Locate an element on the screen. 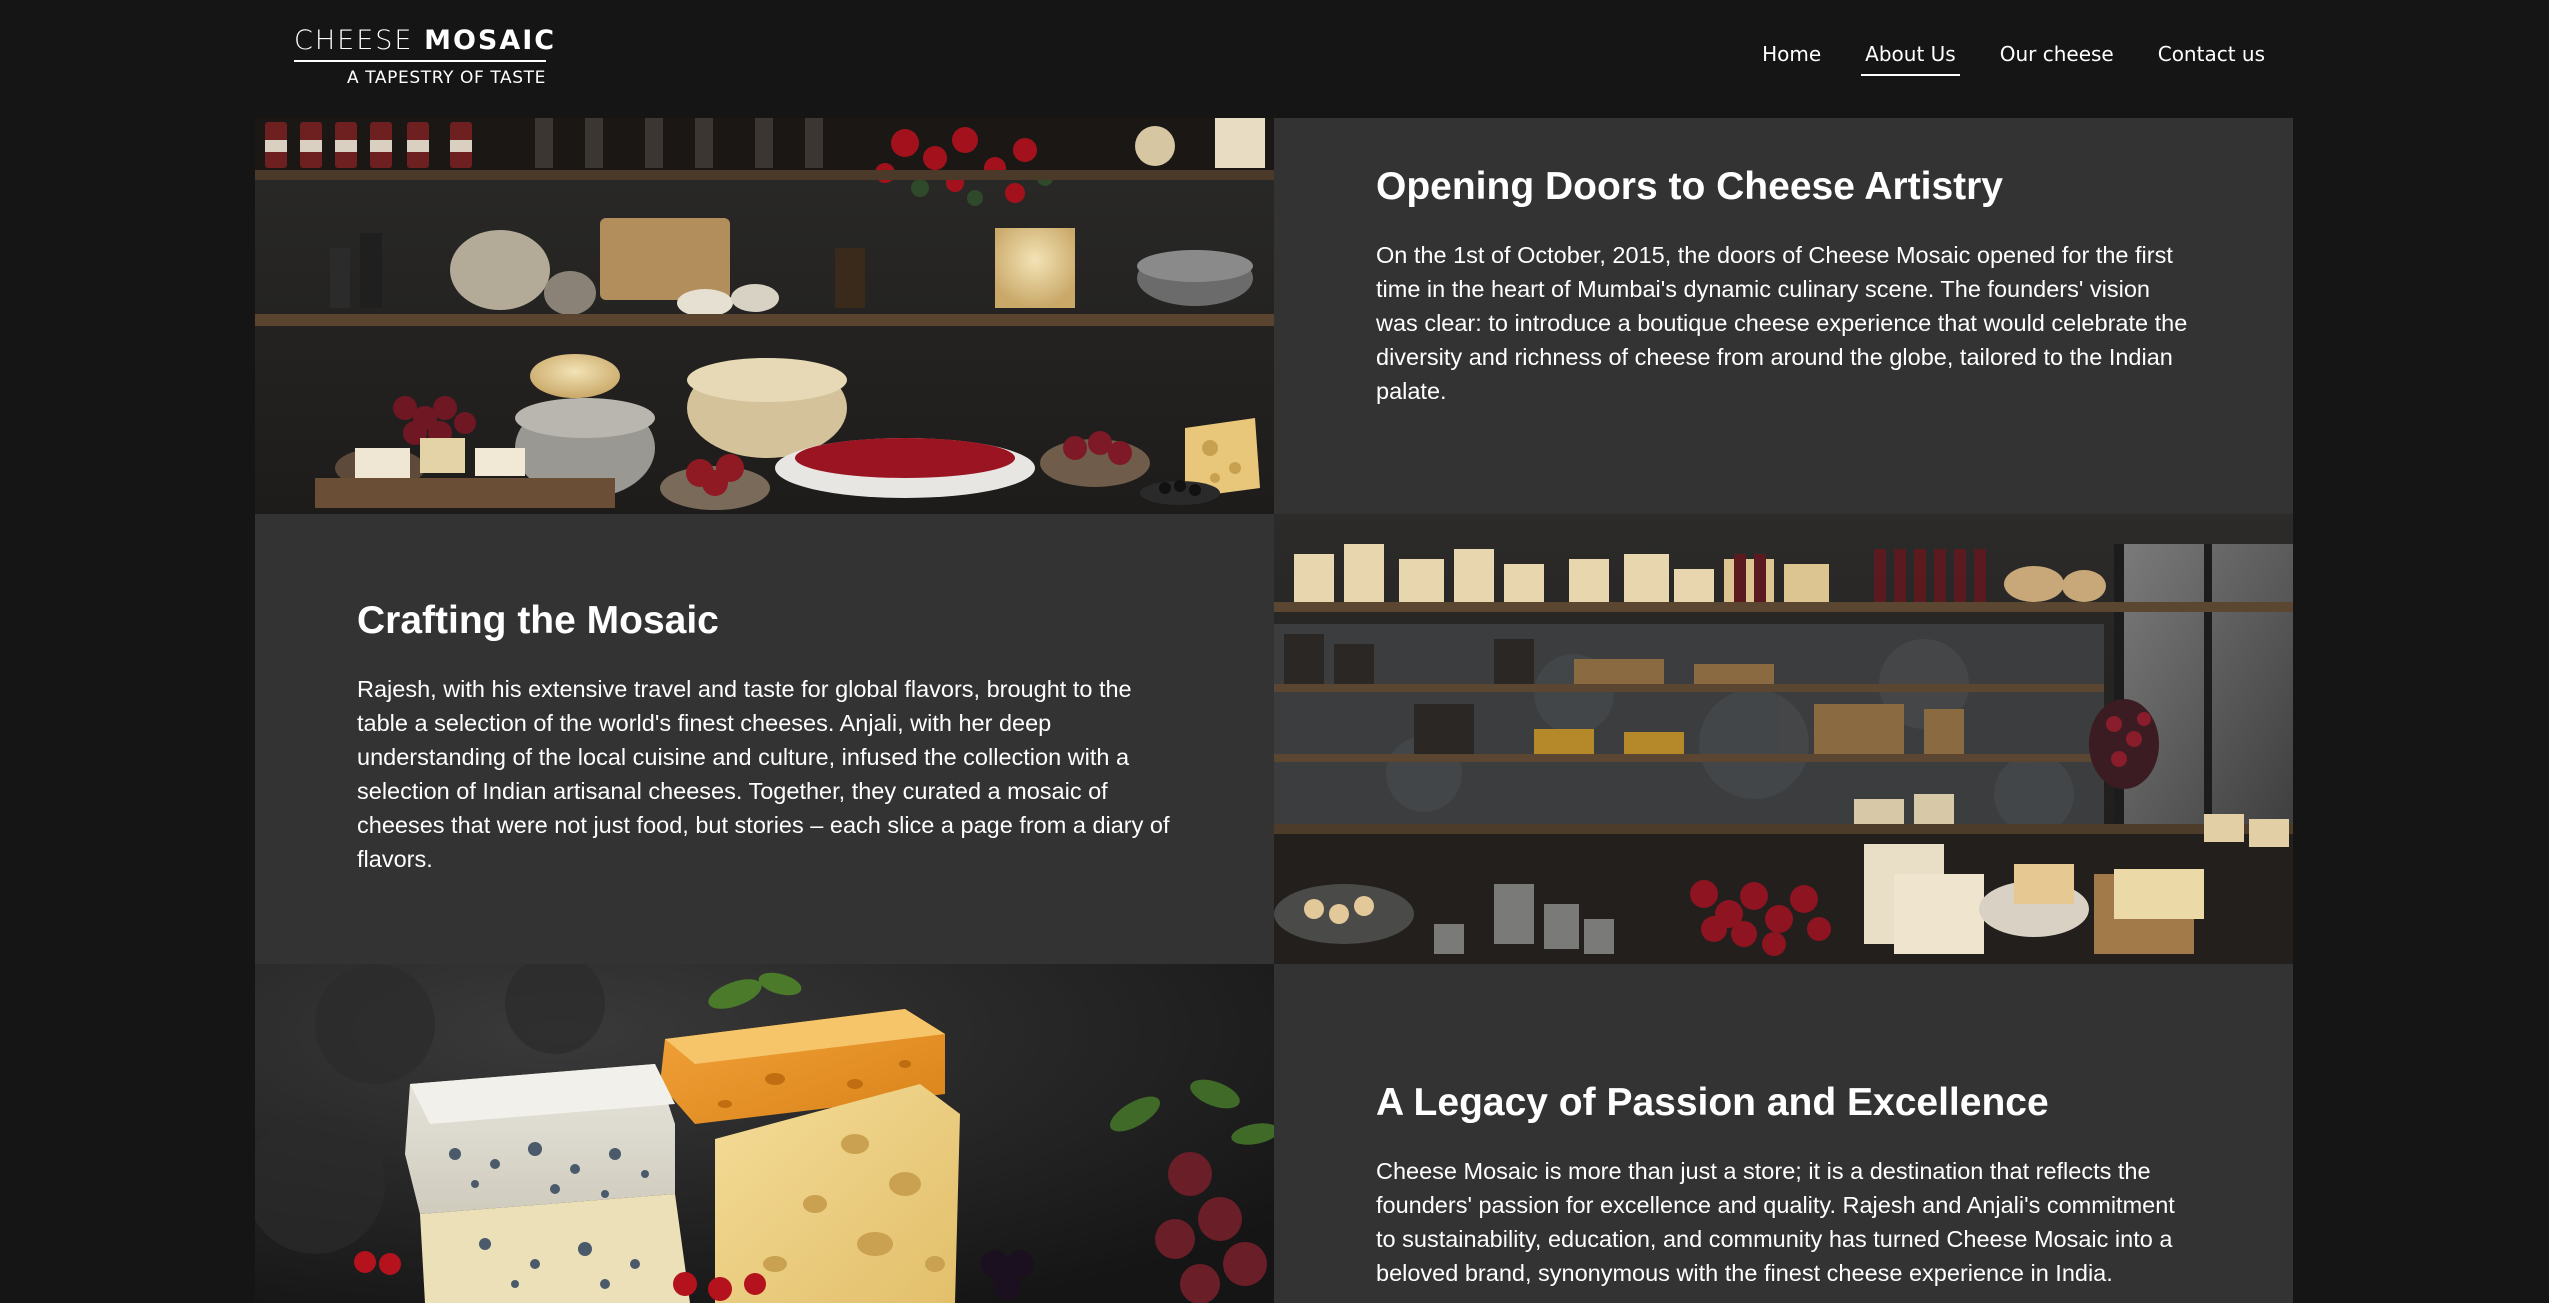  nav-about-us: About Us is located at coordinates (1910, 57).